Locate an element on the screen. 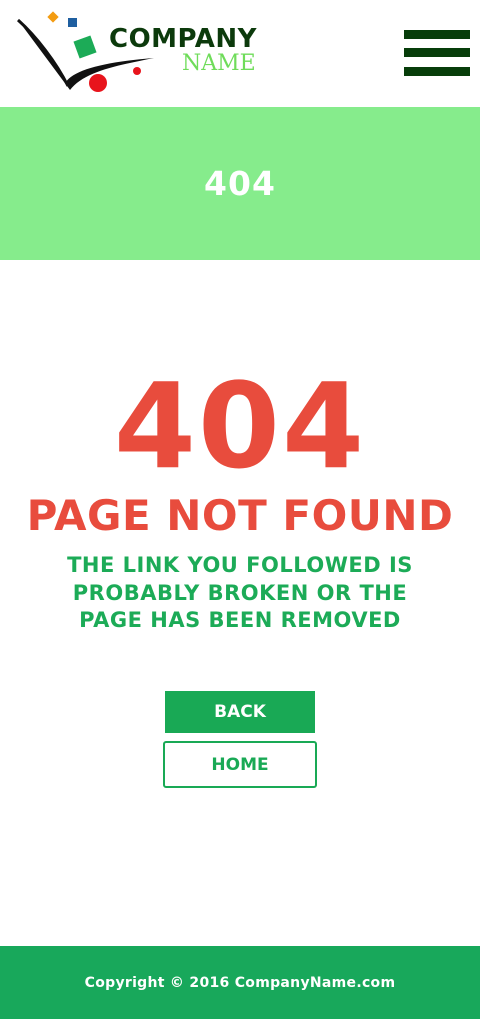  back-button: BACK is located at coordinates (240, 712).